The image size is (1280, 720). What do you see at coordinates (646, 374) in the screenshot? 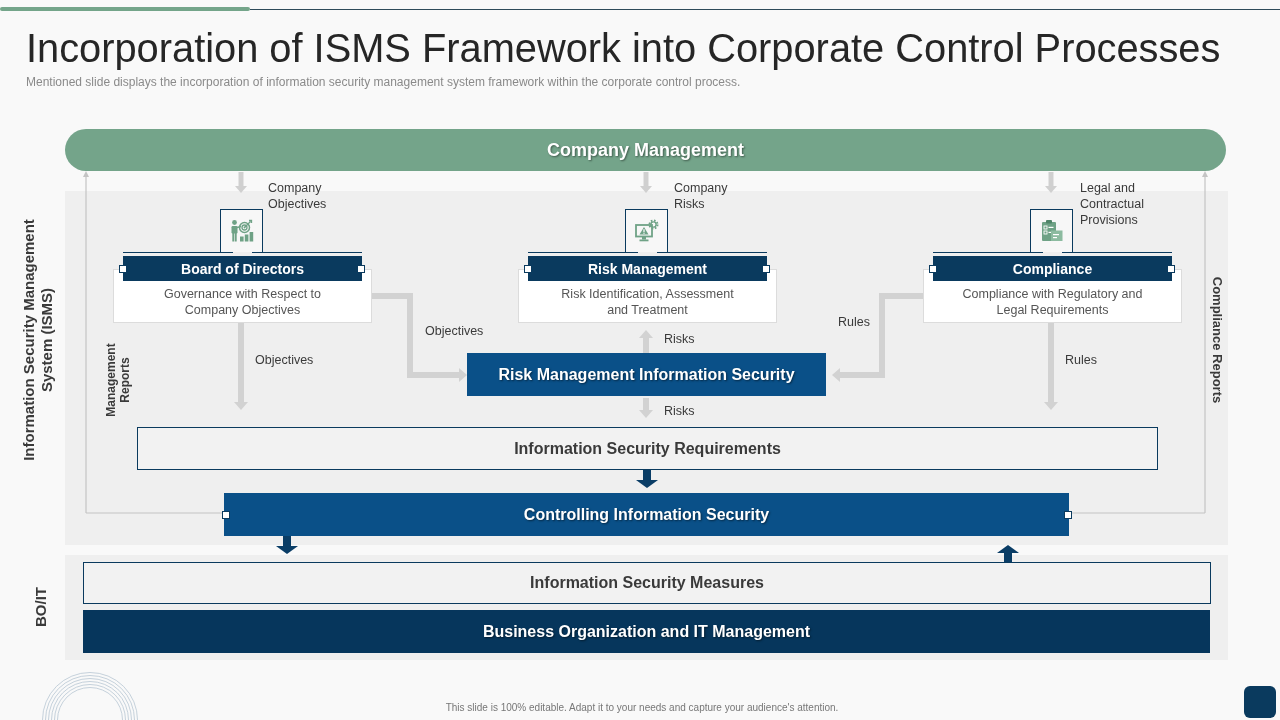
I see `risk-management-information-security-box: Risk Management Information Security` at bounding box center [646, 374].